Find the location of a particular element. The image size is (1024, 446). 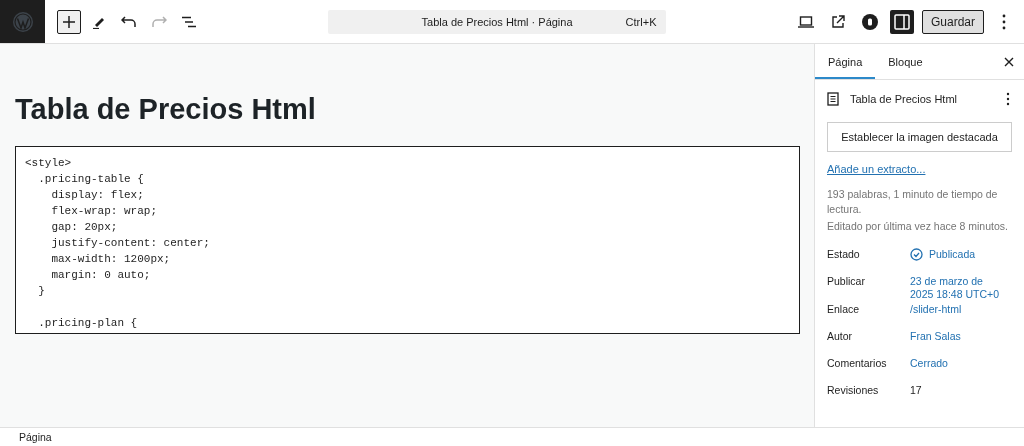

command-palette-button: Tabla de Precios Html · Página Ctrl+K is located at coordinates (497, 21).